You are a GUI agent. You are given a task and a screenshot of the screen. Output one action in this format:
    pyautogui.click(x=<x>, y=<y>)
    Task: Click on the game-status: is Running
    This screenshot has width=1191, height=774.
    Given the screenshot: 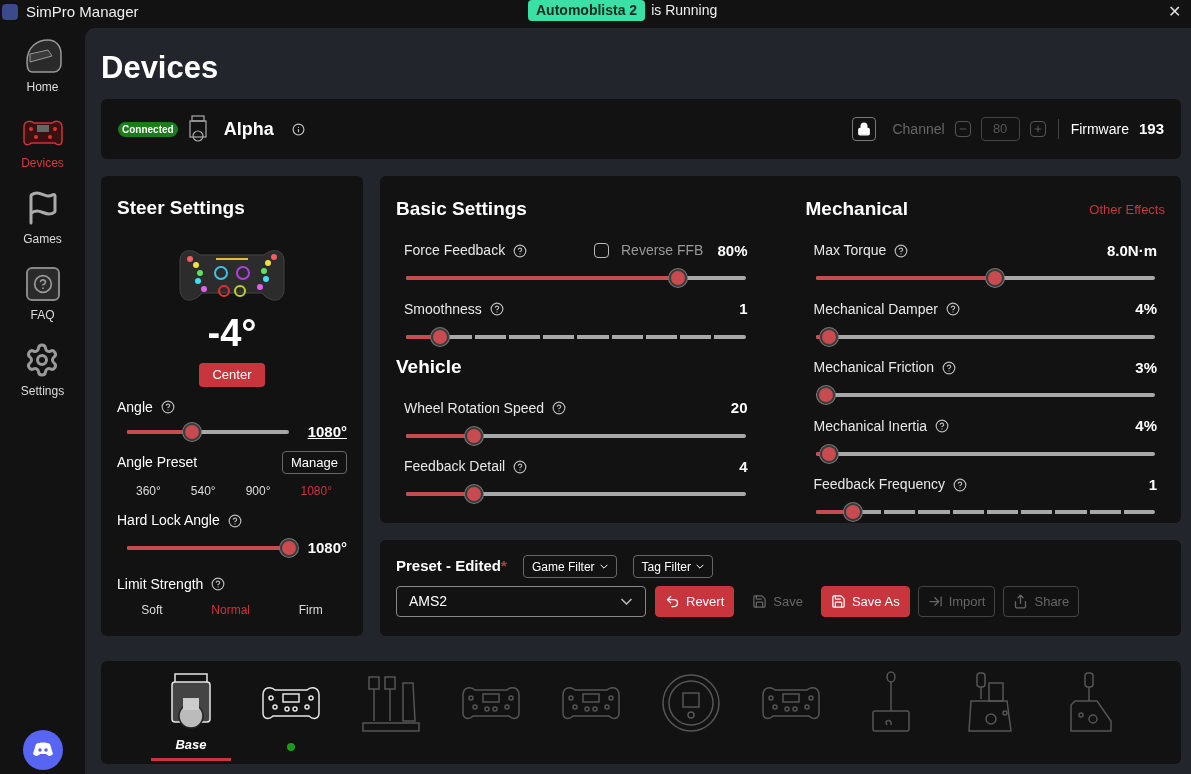 What is the action you would take?
    pyautogui.click(x=684, y=10)
    